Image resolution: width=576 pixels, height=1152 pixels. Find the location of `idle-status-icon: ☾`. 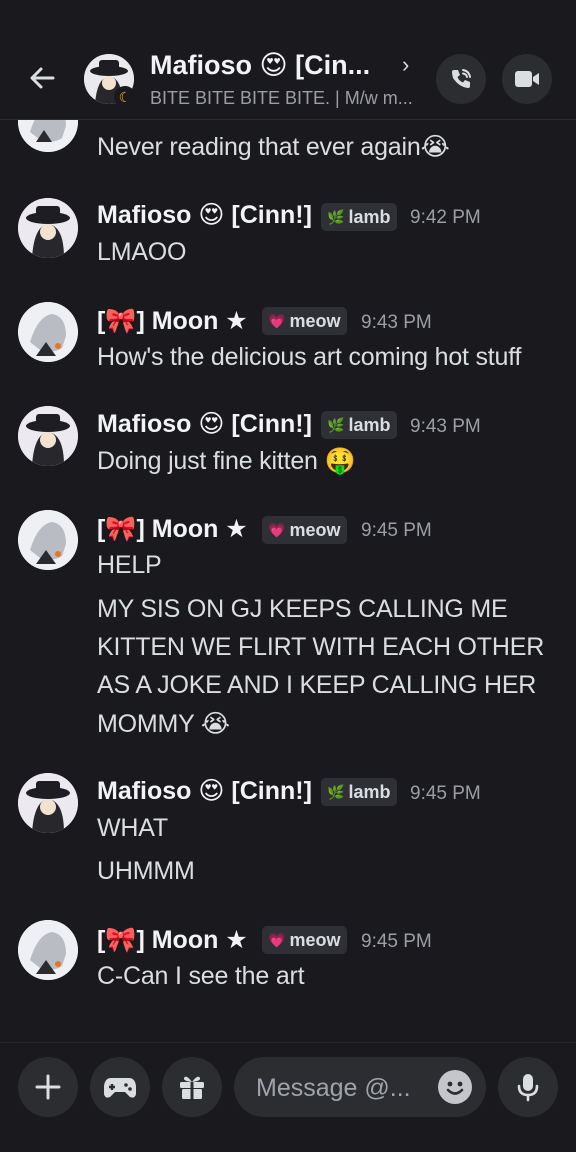

idle-status-icon: ☾ is located at coordinates (125, 97).